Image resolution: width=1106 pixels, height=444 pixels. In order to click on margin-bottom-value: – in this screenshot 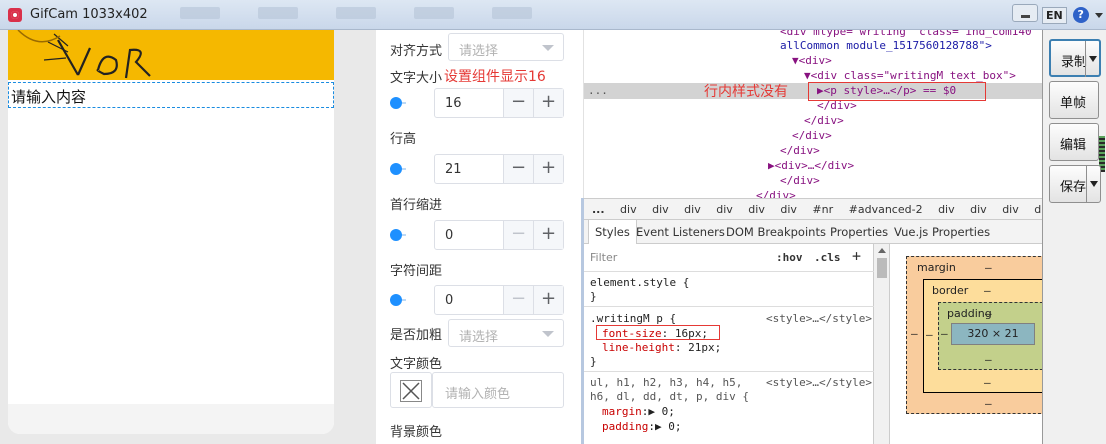, I will do `click(988, 403)`.